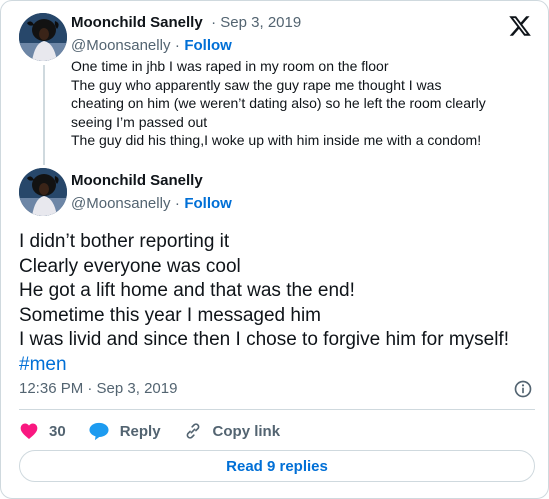  I want to click on read-replies-button: Read 9 replies, so click(277, 466).